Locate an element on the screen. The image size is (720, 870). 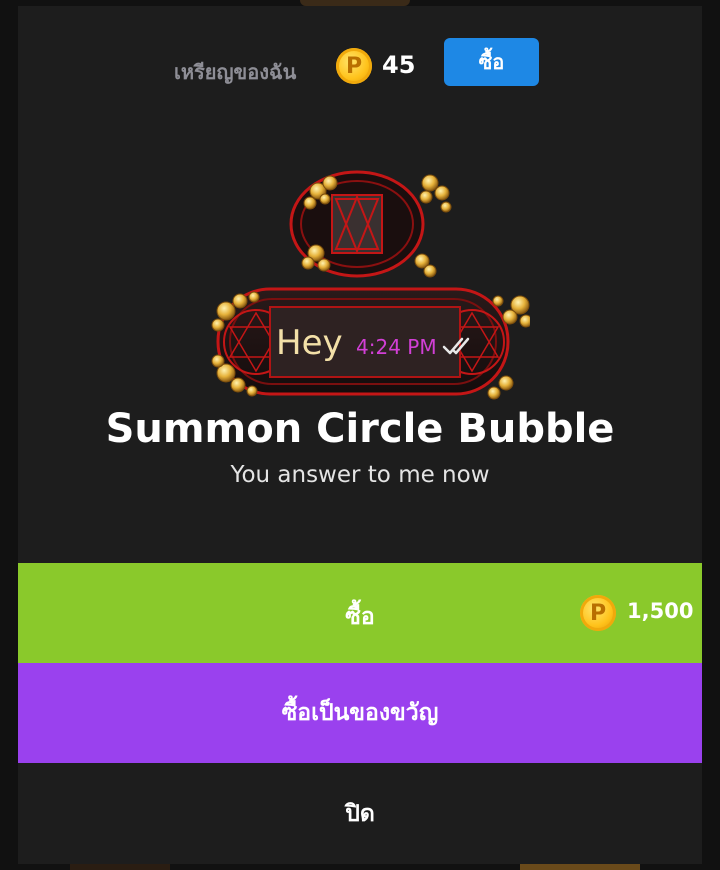
my-coins-label: เหรียญของฉัน is located at coordinates (235, 72).